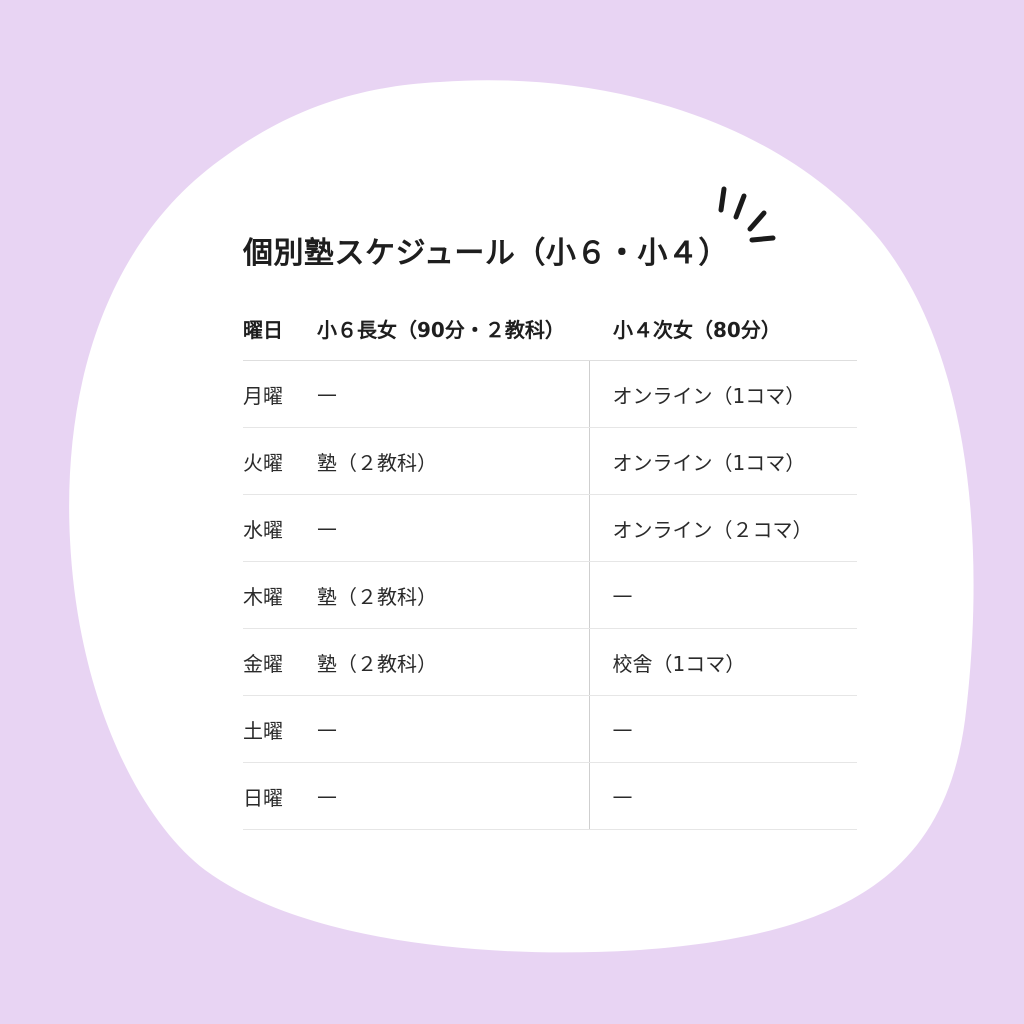 This screenshot has height=1024, width=1024. I want to click on day-cell: 火曜, so click(280, 461).